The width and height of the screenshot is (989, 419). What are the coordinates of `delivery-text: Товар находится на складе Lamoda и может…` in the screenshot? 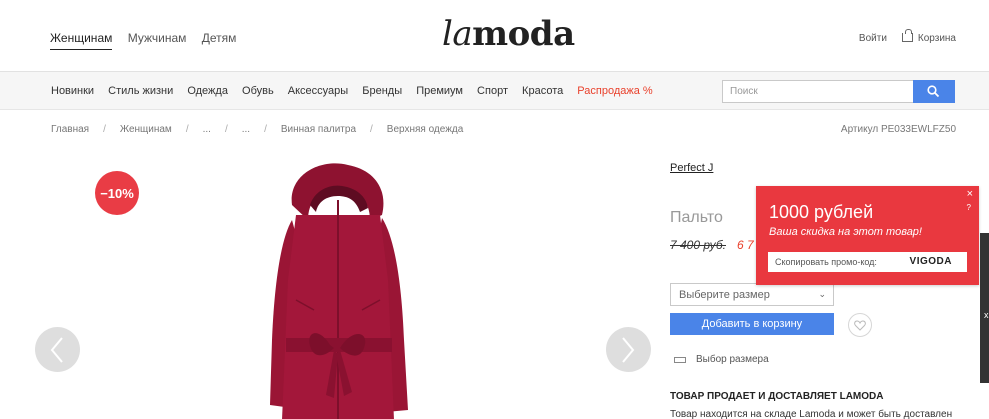 It's located at (811, 414).